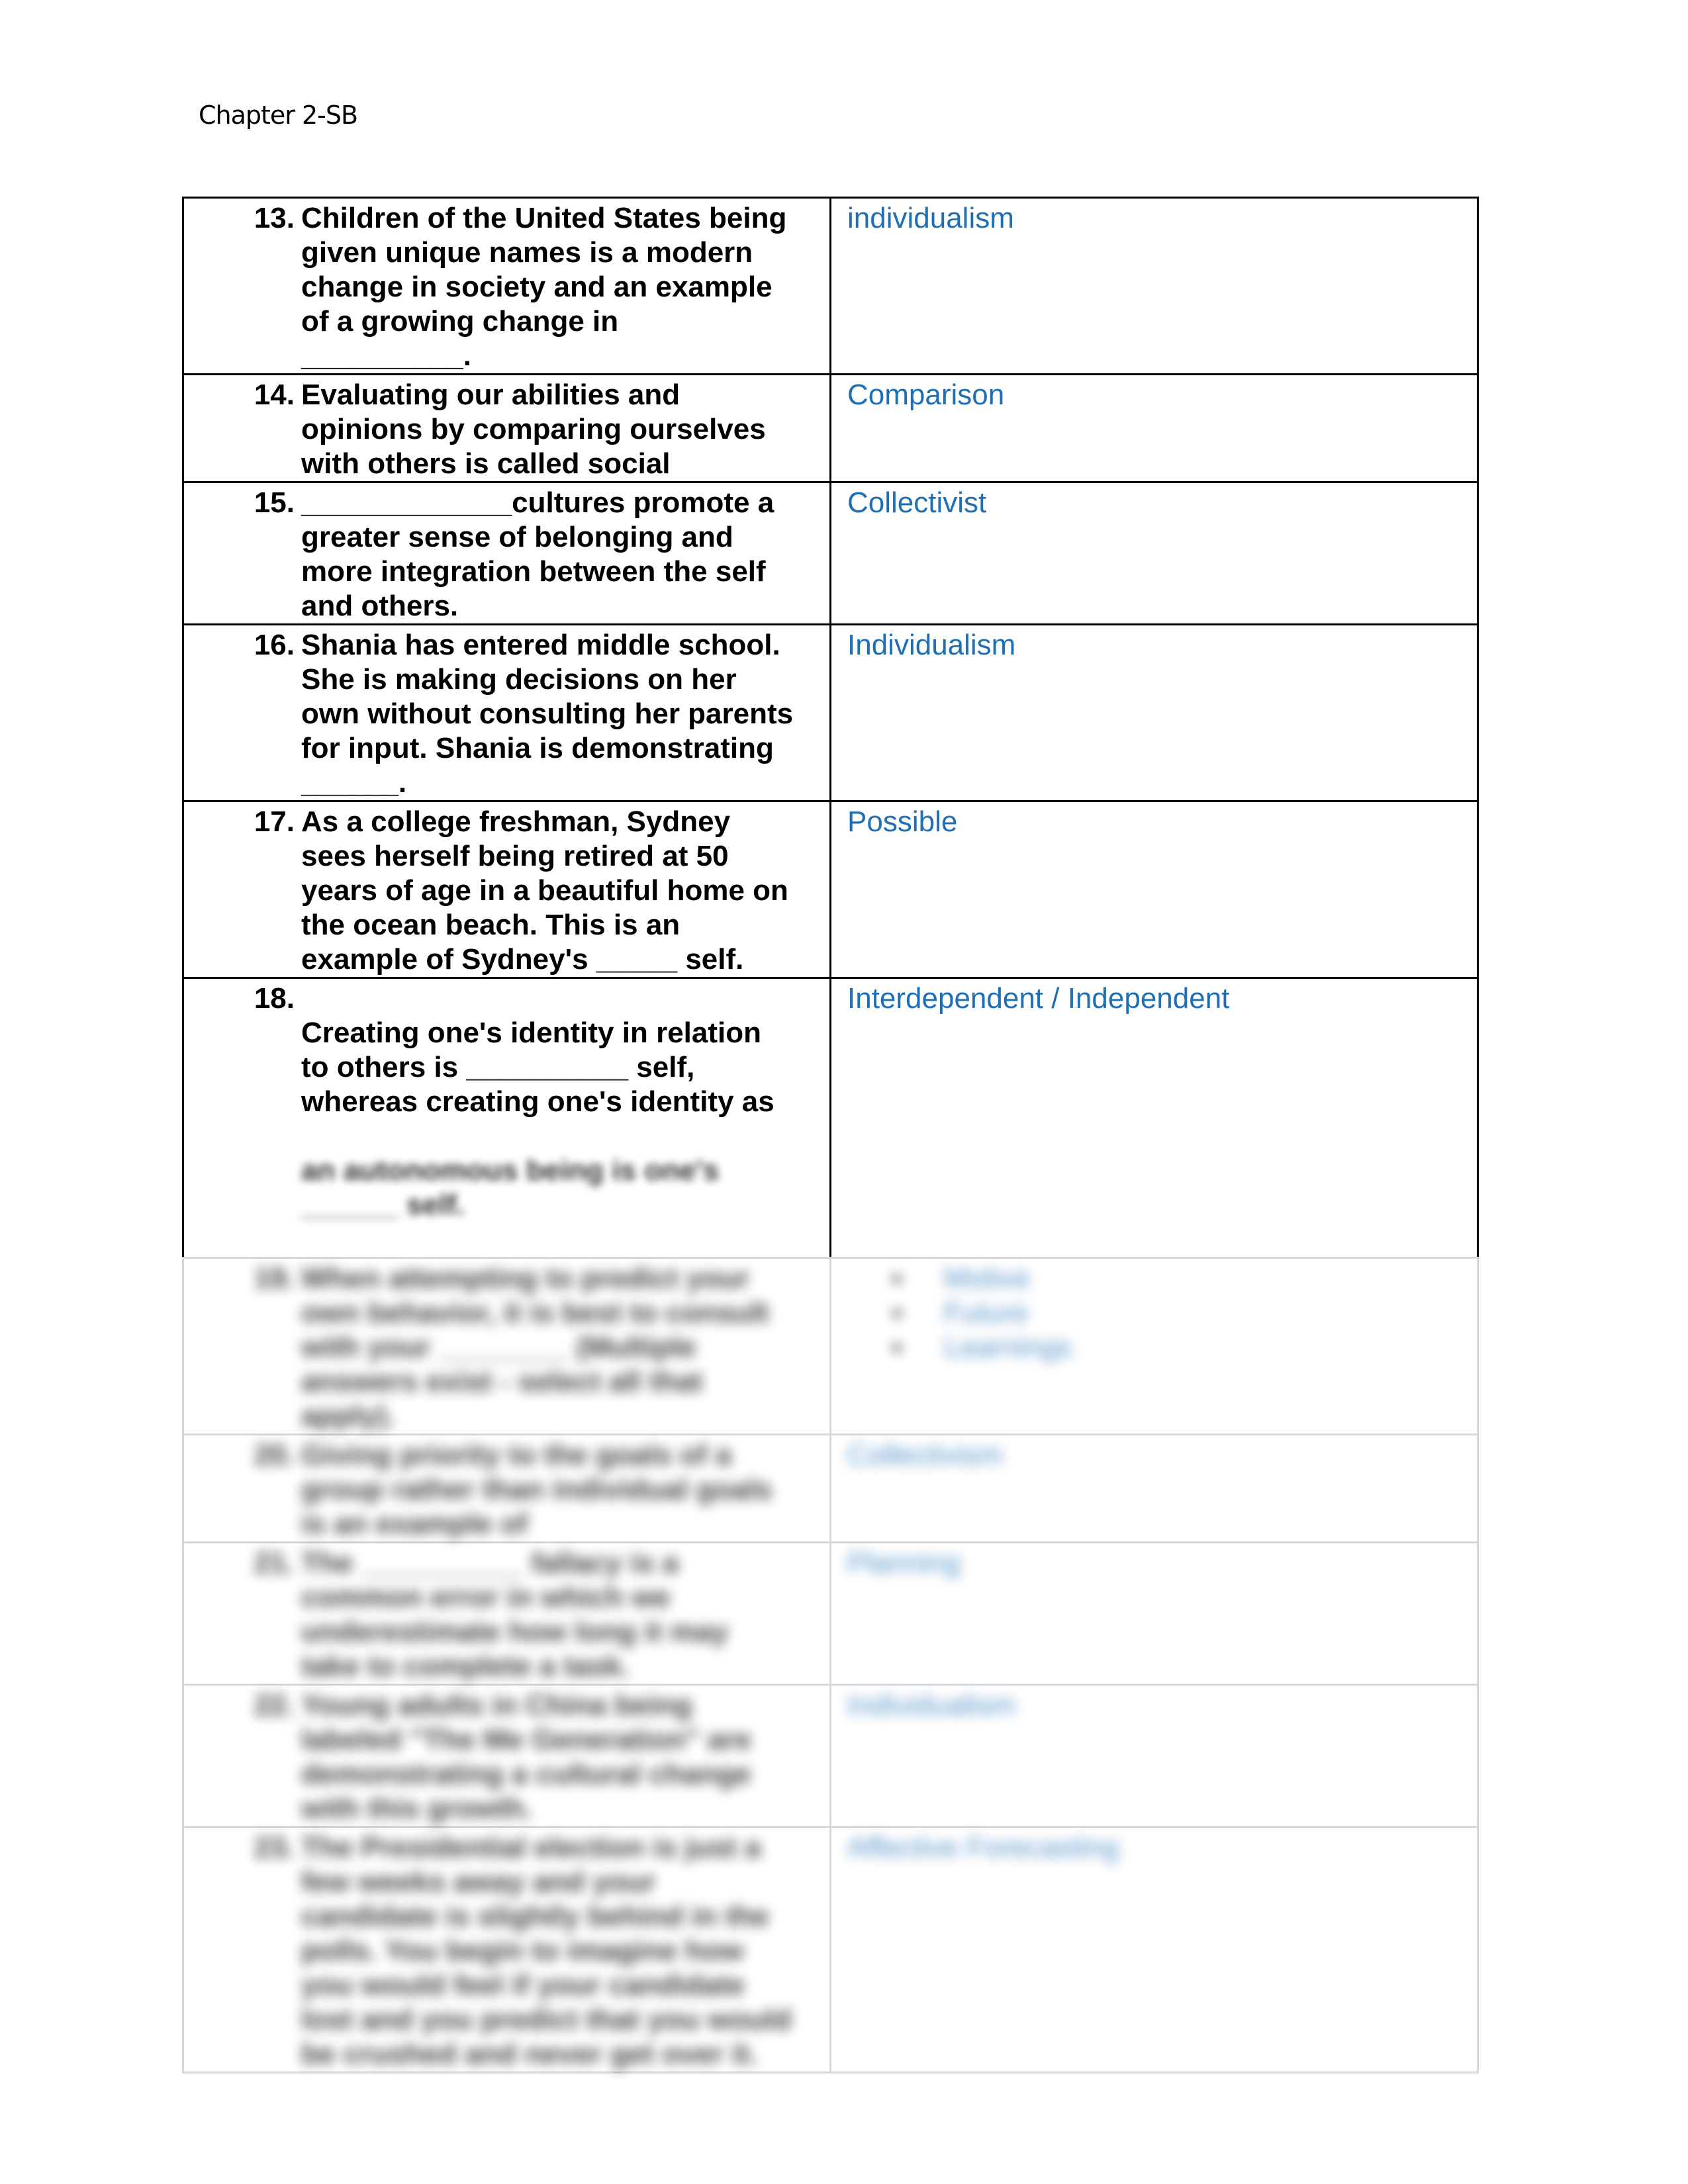 This screenshot has width=1688, height=2184. What do you see at coordinates (274, 822) in the screenshot?
I see `question-number: 17.` at bounding box center [274, 822].